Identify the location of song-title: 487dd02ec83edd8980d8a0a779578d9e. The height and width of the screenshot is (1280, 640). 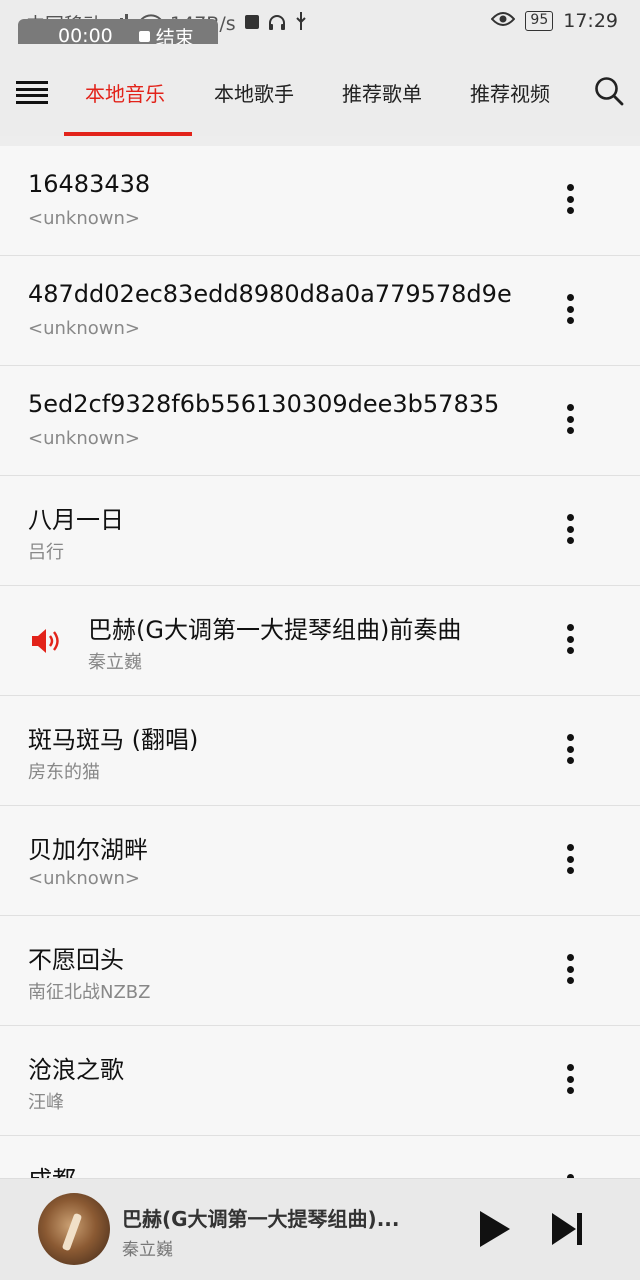
(270, 294).